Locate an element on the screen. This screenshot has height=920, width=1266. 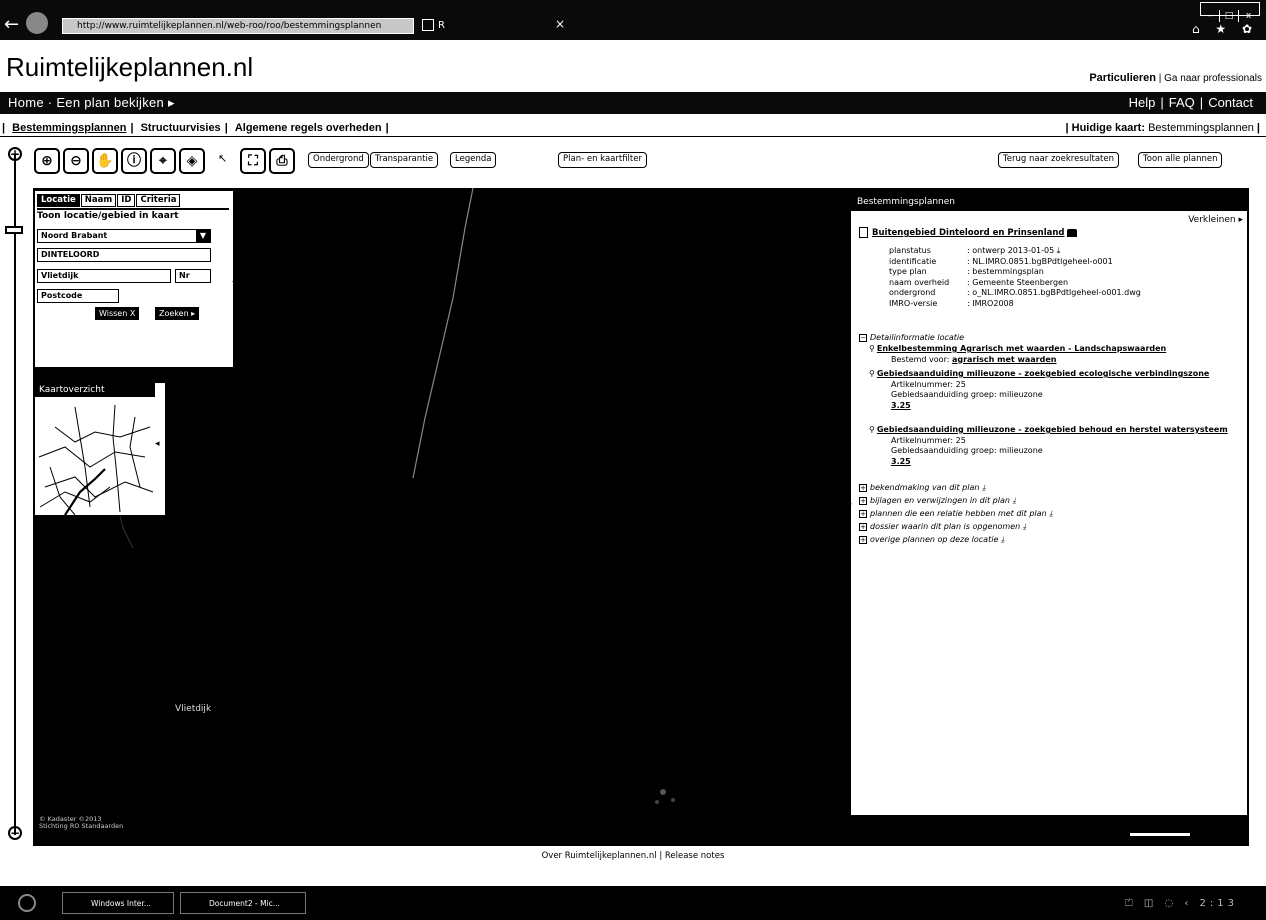
list-item: + bekendmaking van dit plan ⤓ is located at coordinates (956, 487).